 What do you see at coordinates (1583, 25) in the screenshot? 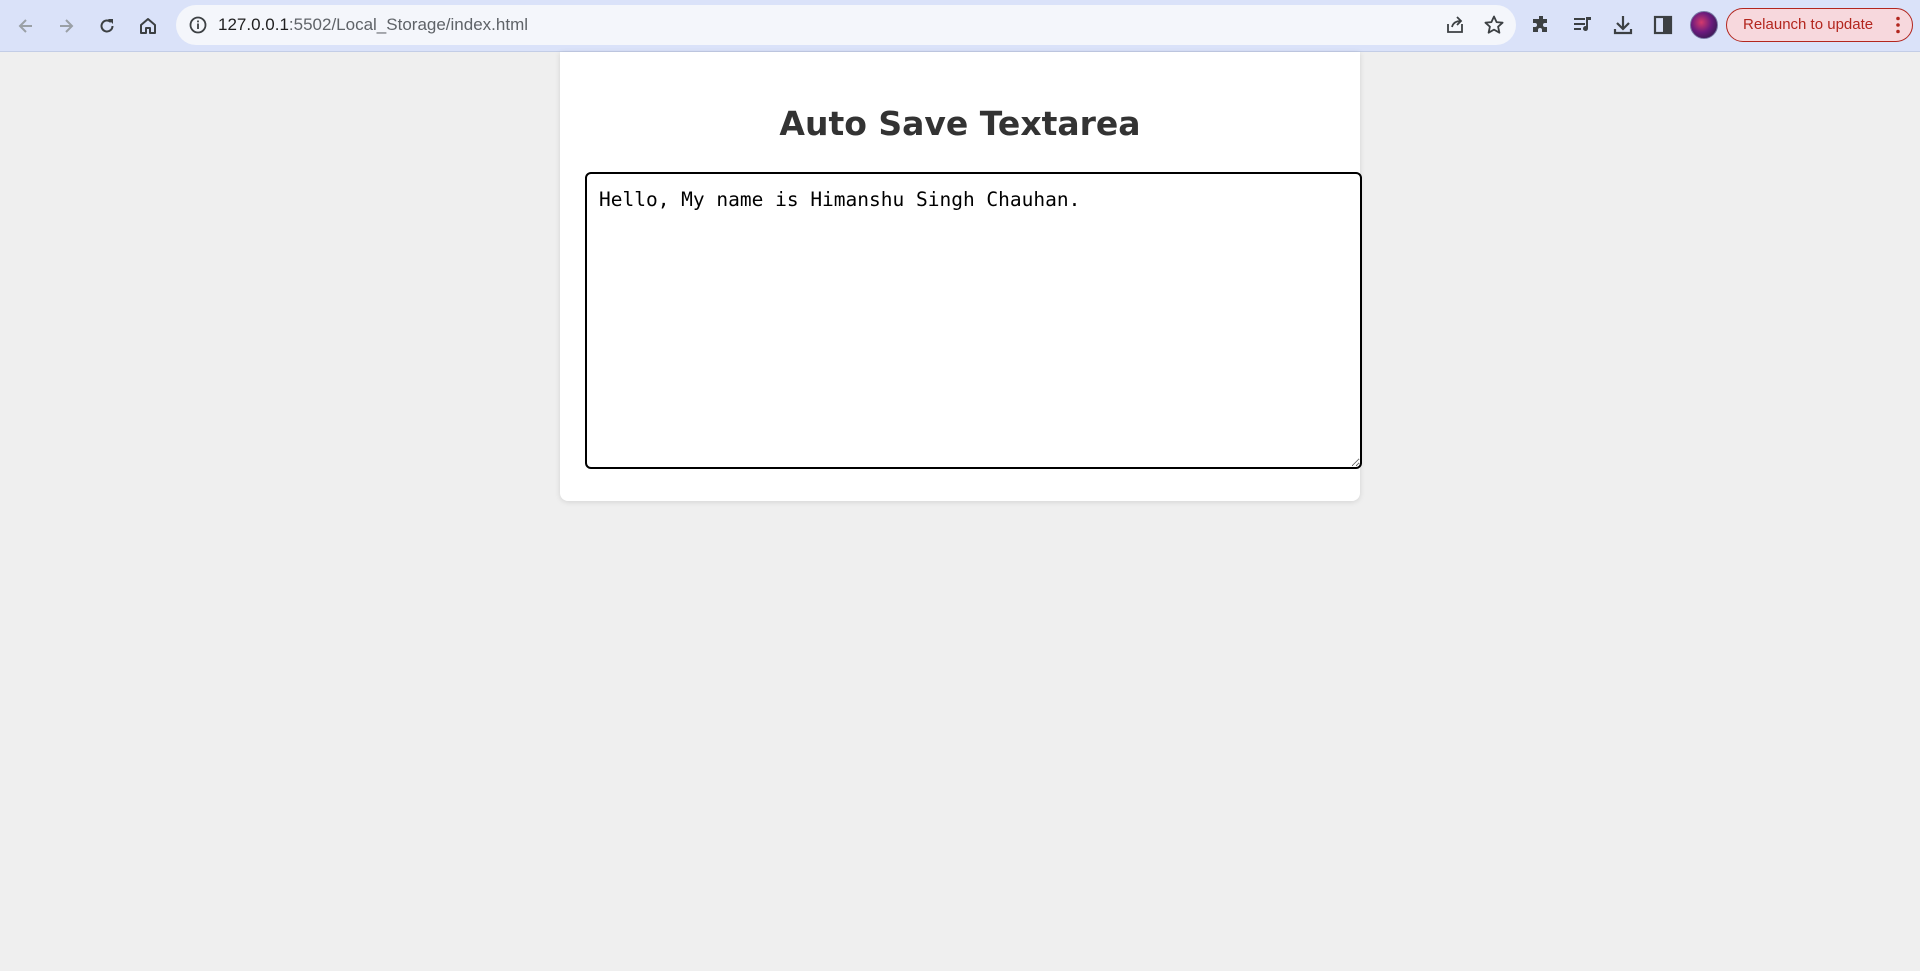
I see `media-control-icon` at bounding box center [1583, 25].